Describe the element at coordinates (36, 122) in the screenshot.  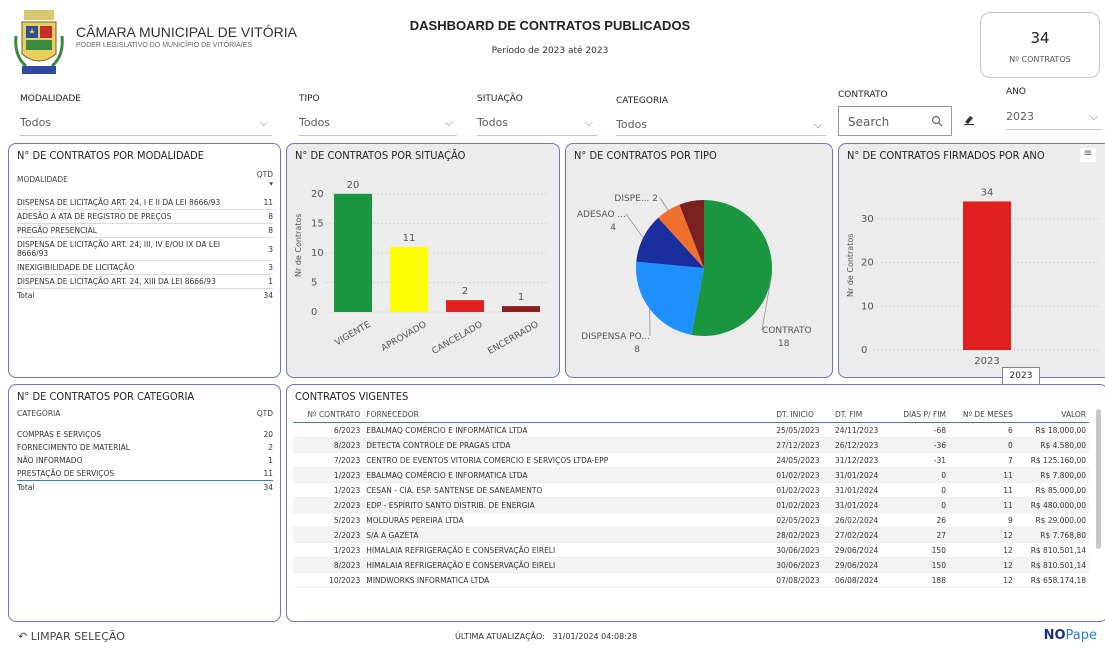
I see `filter-modalidade-value: Todos` at that location.